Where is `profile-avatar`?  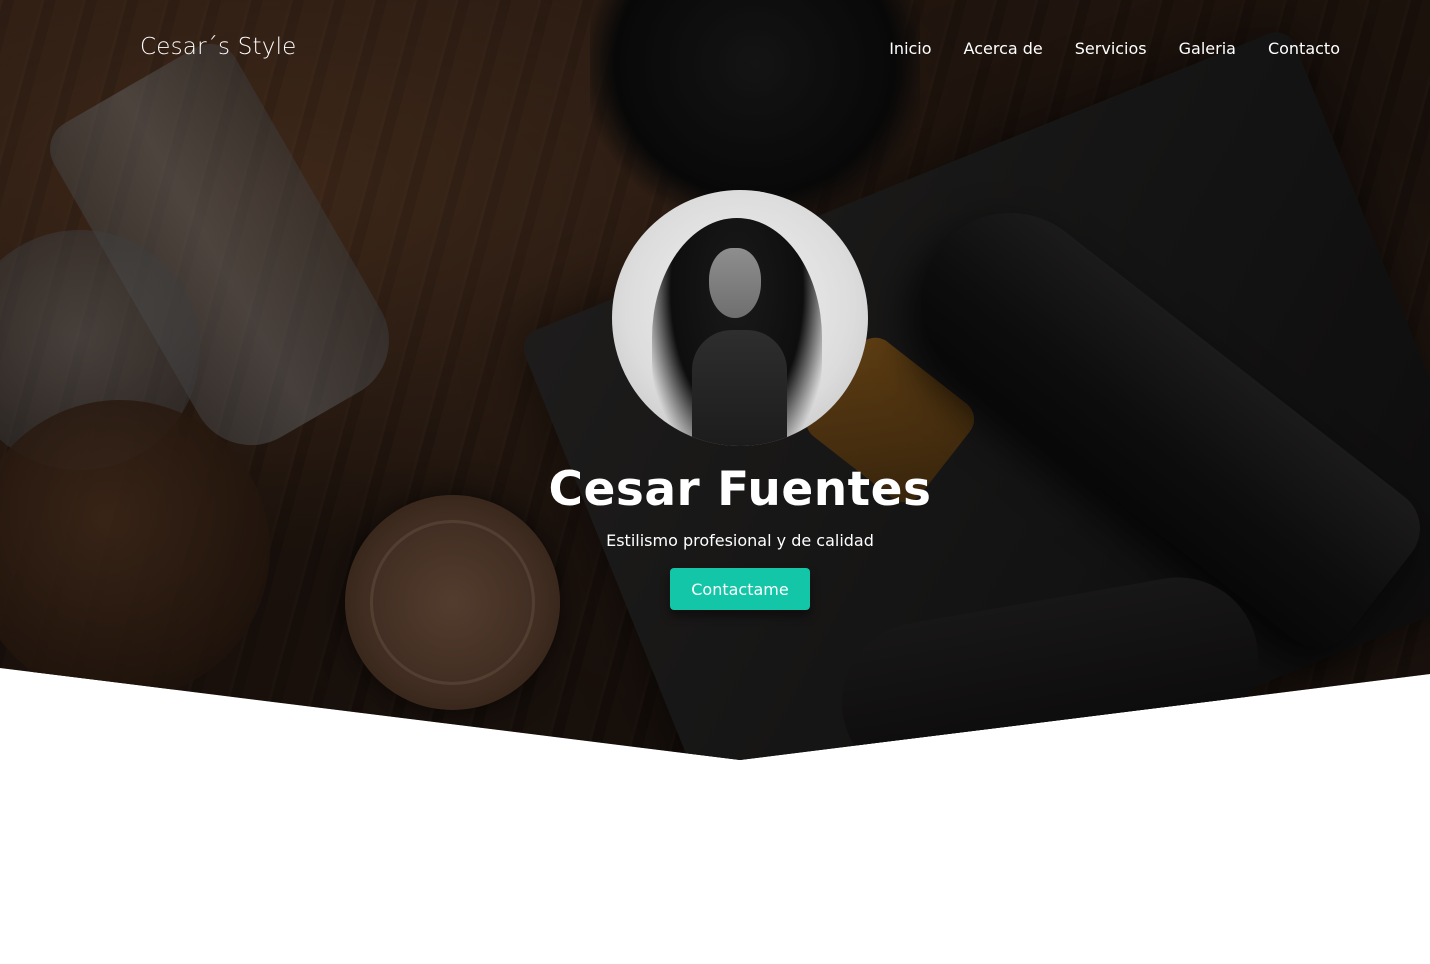
profile-avatar is located at coordinates (740, 318).